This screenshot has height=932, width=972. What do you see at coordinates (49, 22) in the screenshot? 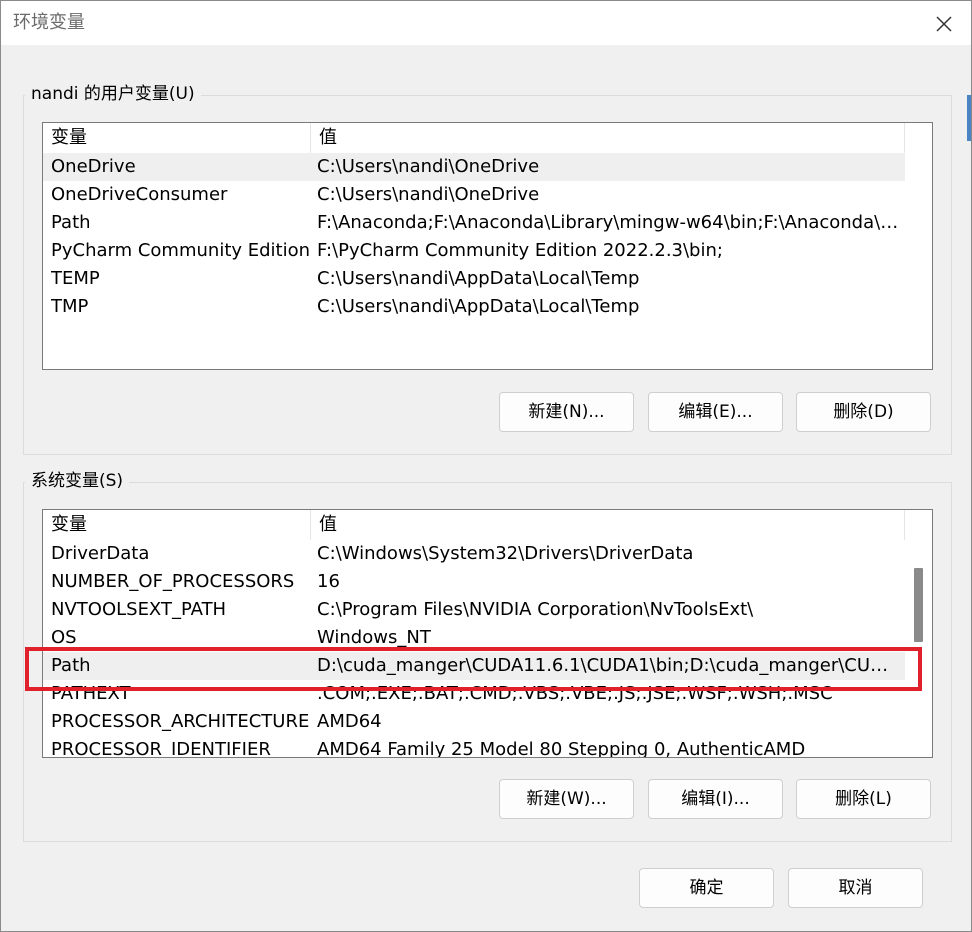
I see `window-title: 环境变量` at bounding box center [49, 22].